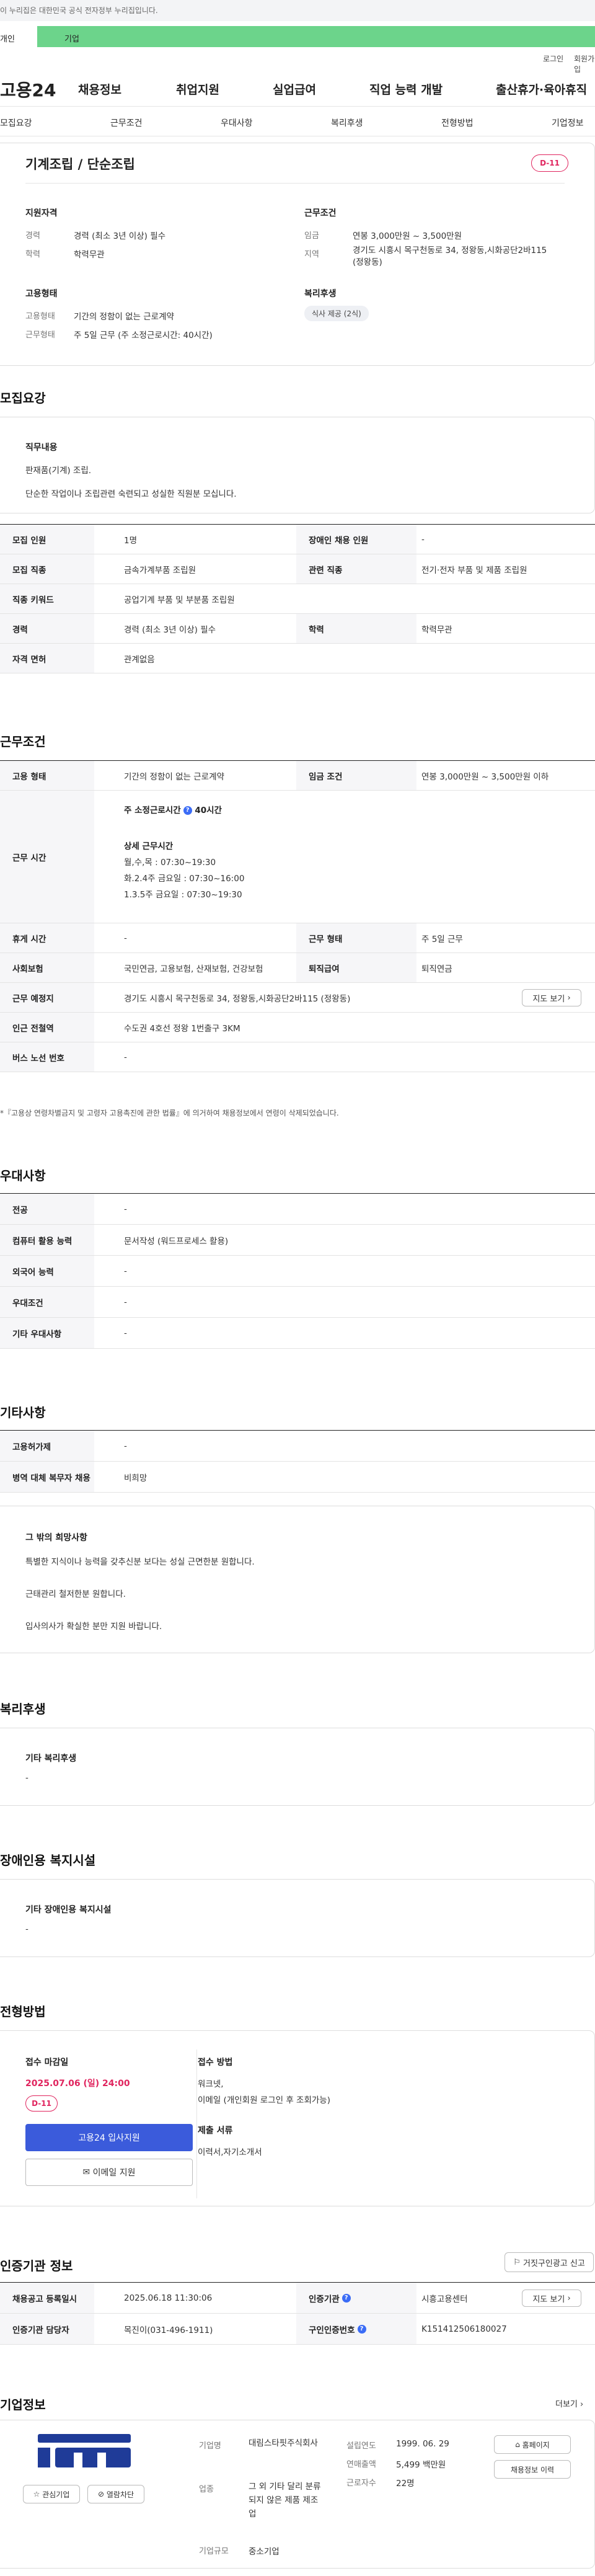 Image resolution: width=595 pixels, height=2576 pixels. I want to click on row-header: 인증기관?, so click(356, 2298).